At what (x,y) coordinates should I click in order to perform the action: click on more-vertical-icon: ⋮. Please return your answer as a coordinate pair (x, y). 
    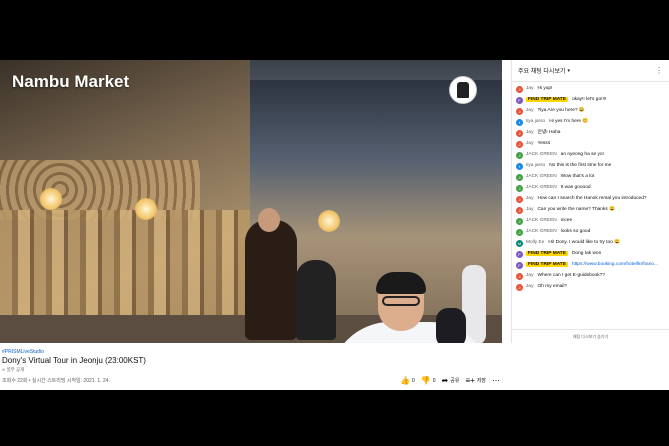
    Looking at the image, I should click on (659, 70).